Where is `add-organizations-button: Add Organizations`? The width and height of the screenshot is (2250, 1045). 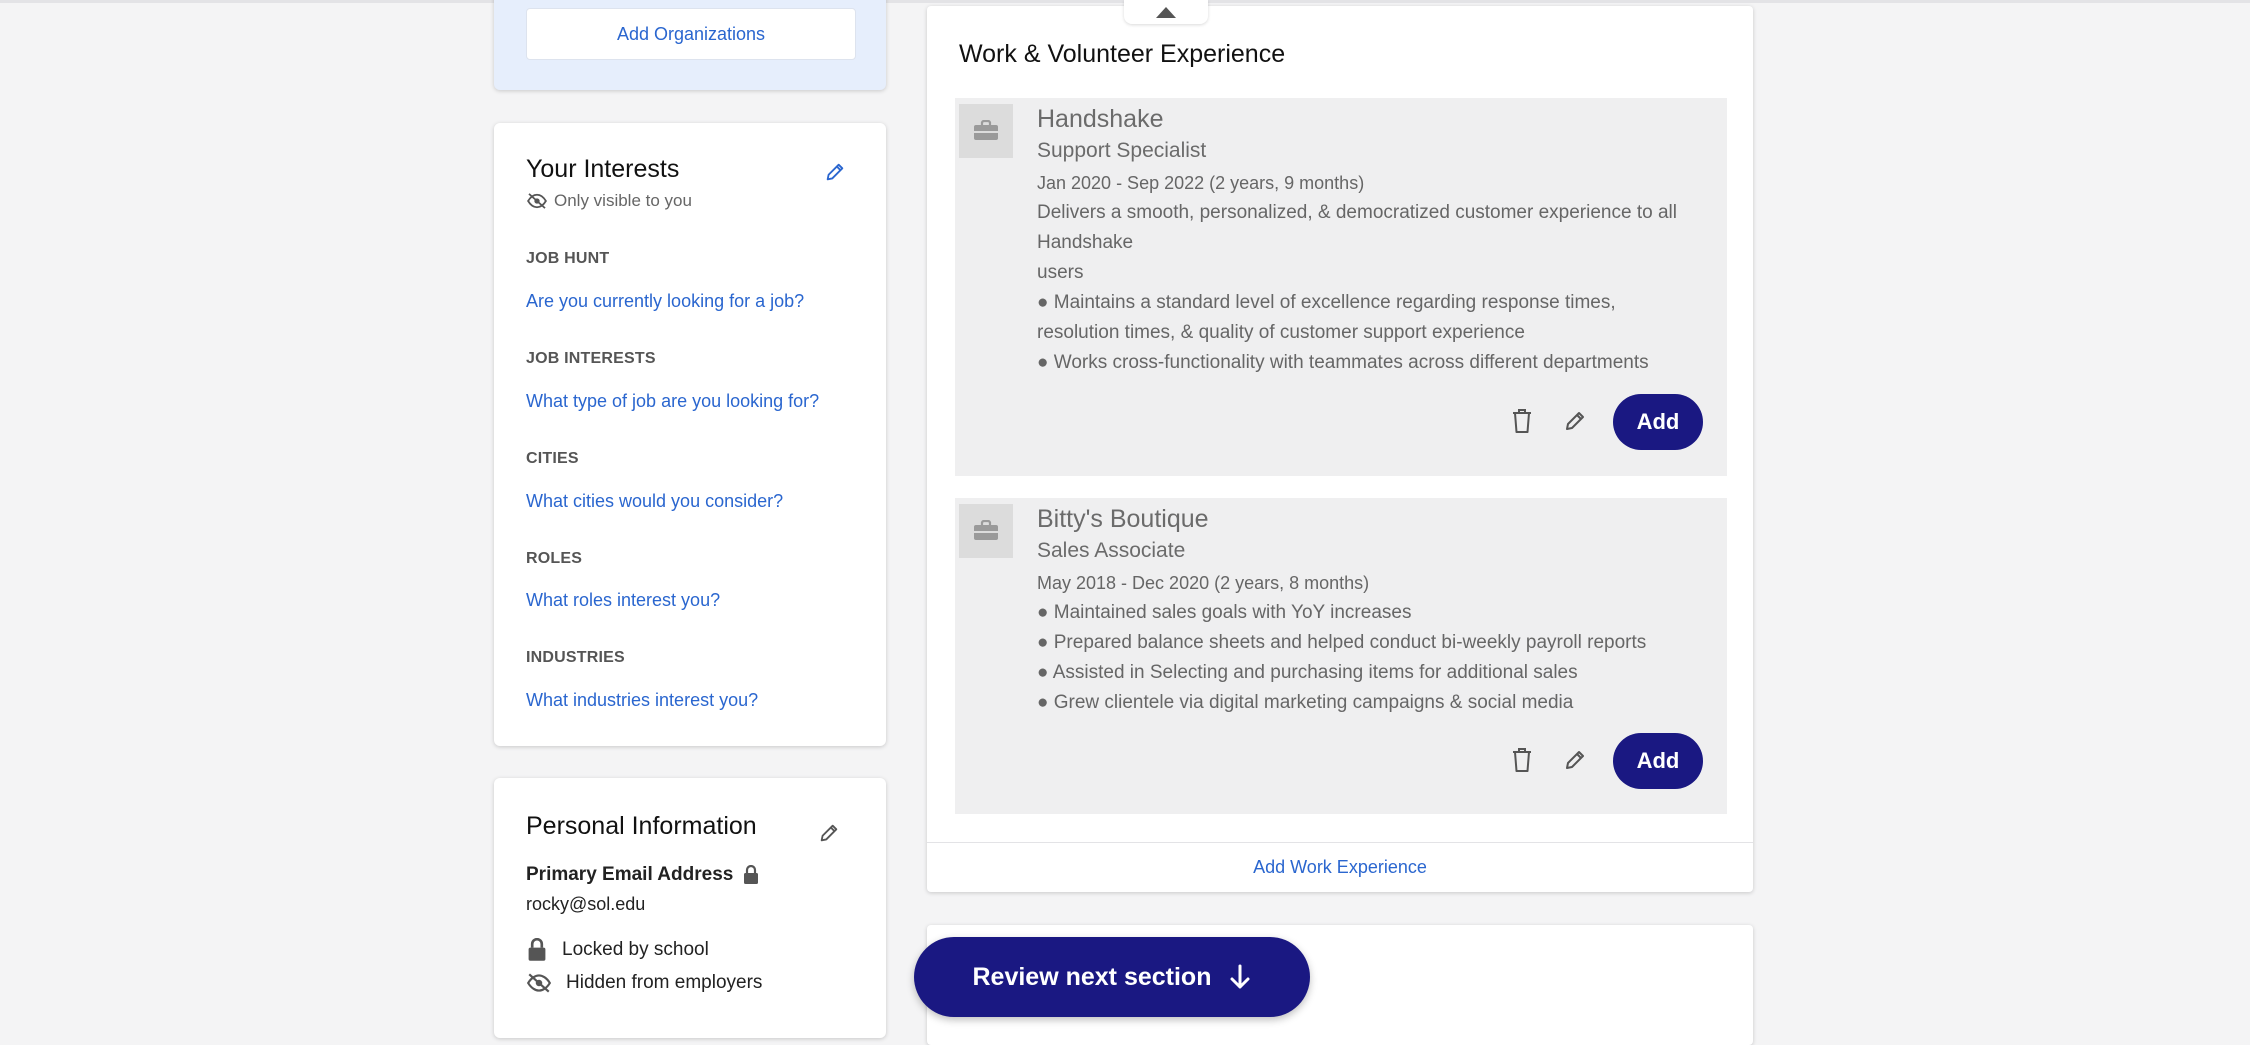 add-organizations-button: Add Organizations is located at coordinates (691, 34).